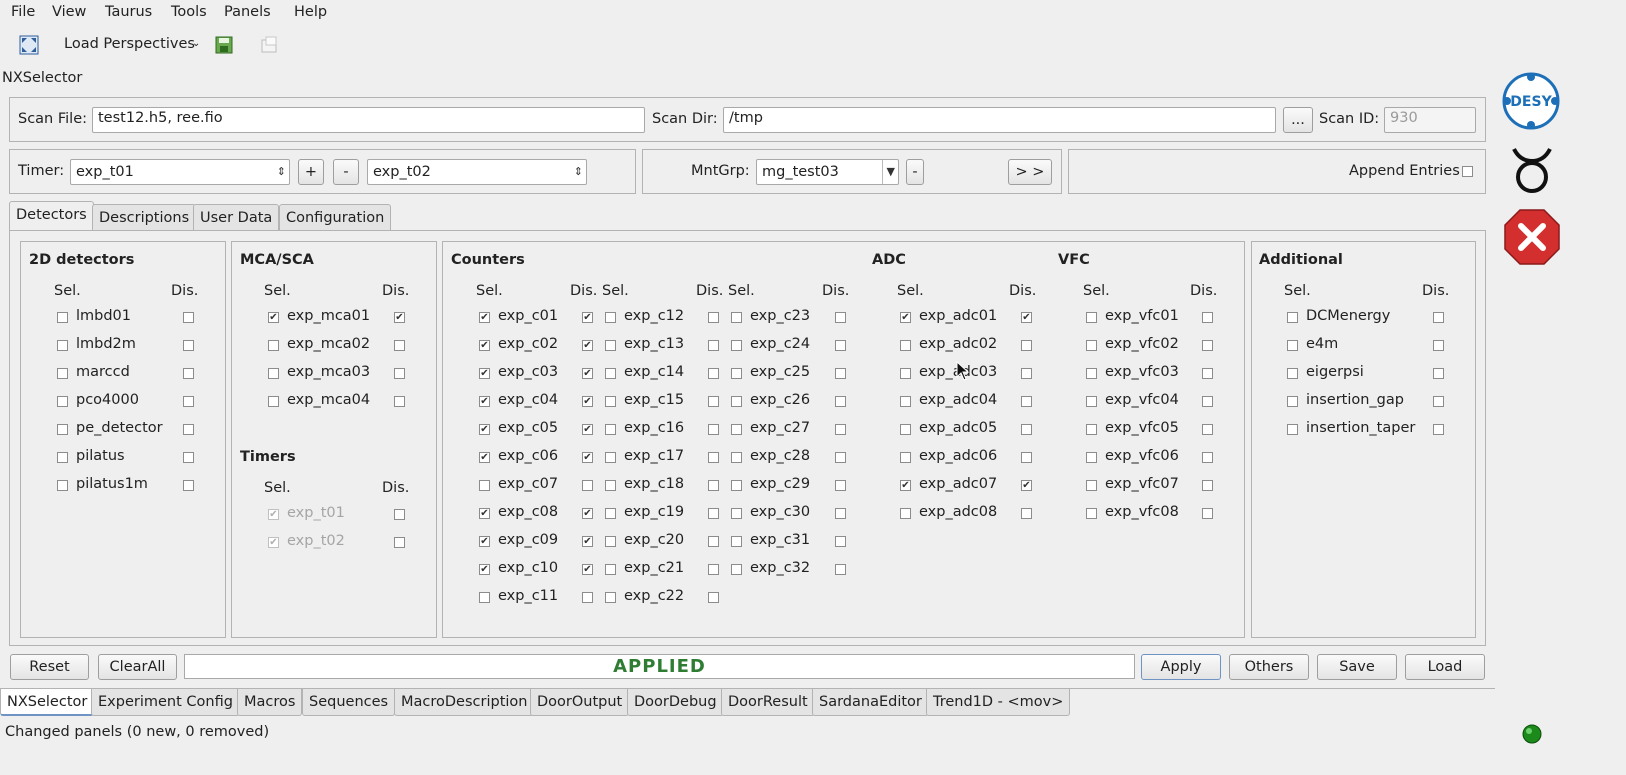  I want to click on clearall-button: ClearAll, so click(137, 667).